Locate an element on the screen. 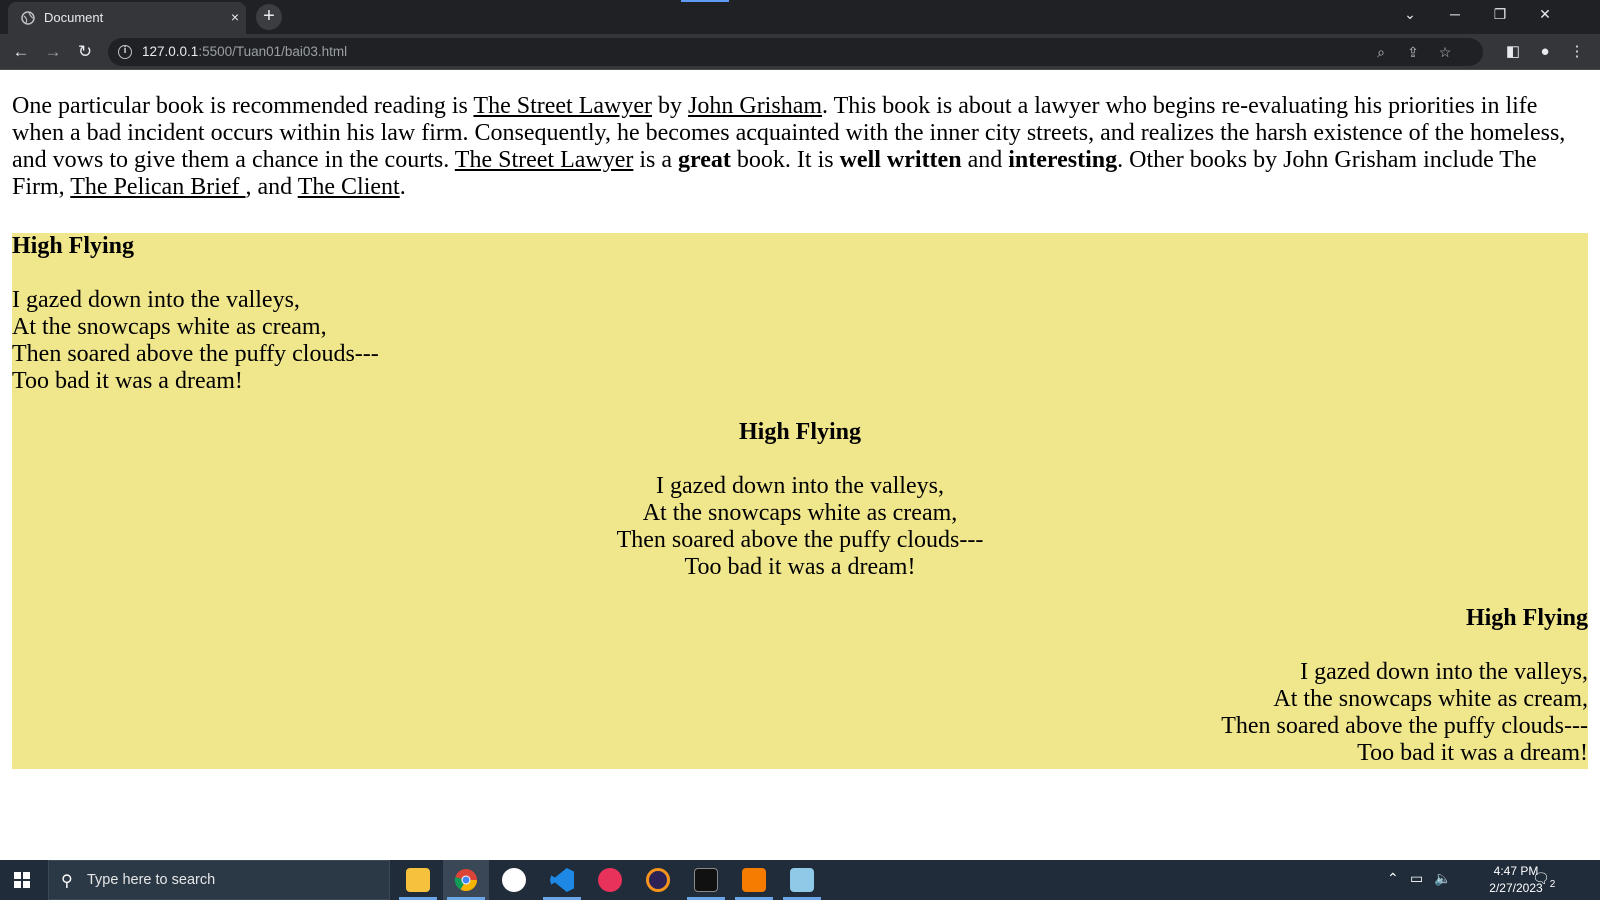 This screenshot has width=1600, height=900. chrome-icon is located at coordinates (466, 880).